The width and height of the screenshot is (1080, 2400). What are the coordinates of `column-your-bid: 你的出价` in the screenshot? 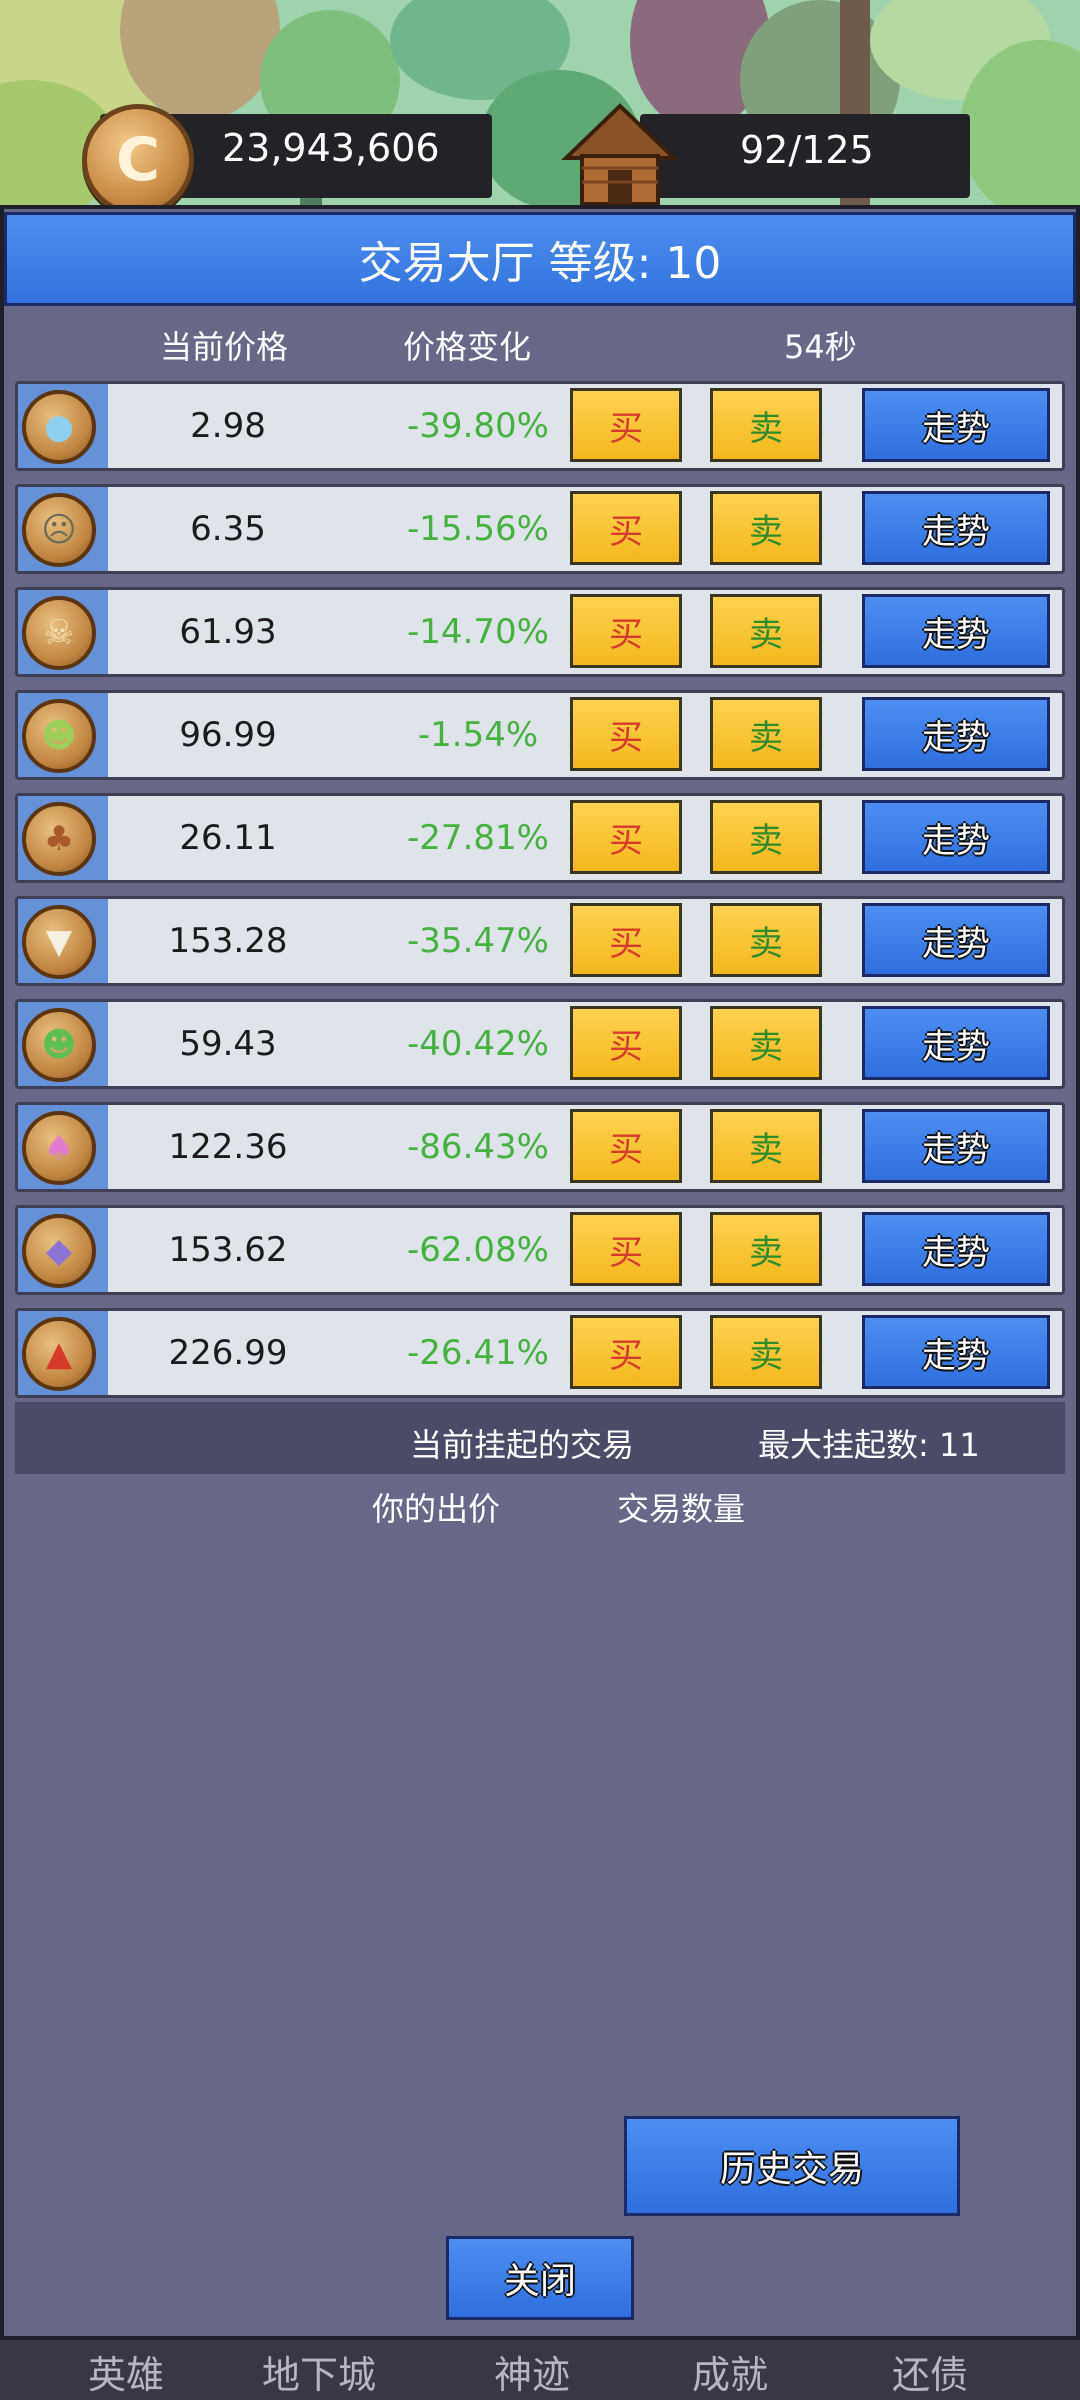 It's located at (436, 1509).